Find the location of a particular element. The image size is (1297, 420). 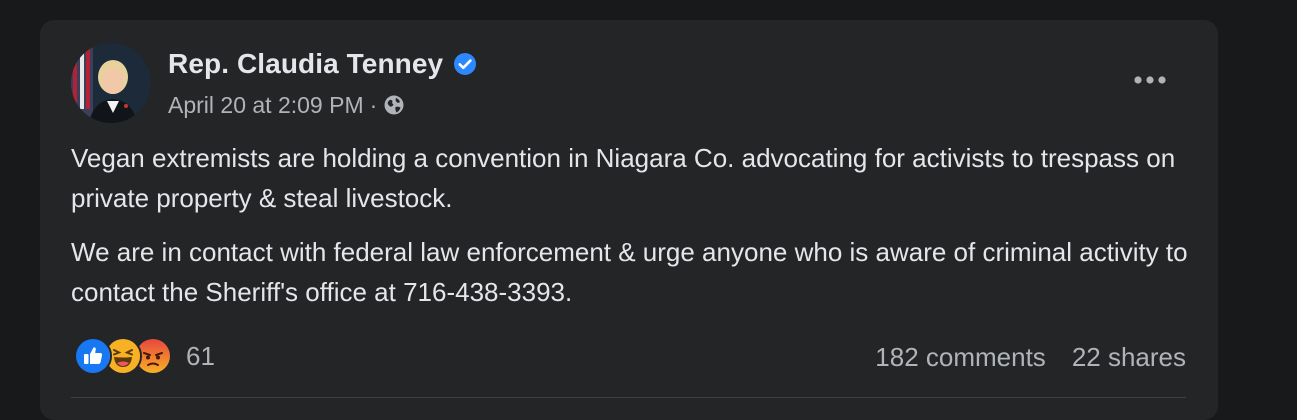

engagement-stats: 182 comments 22 shares is located at coordinates (1030, 357).